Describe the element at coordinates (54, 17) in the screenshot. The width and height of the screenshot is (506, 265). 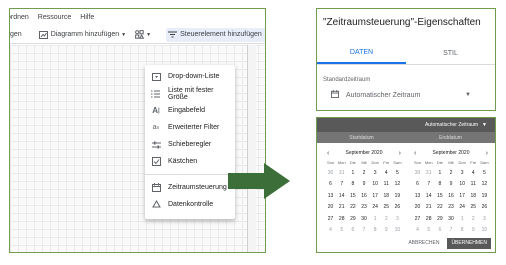
I see `menu-resource: Ressource` at that location.